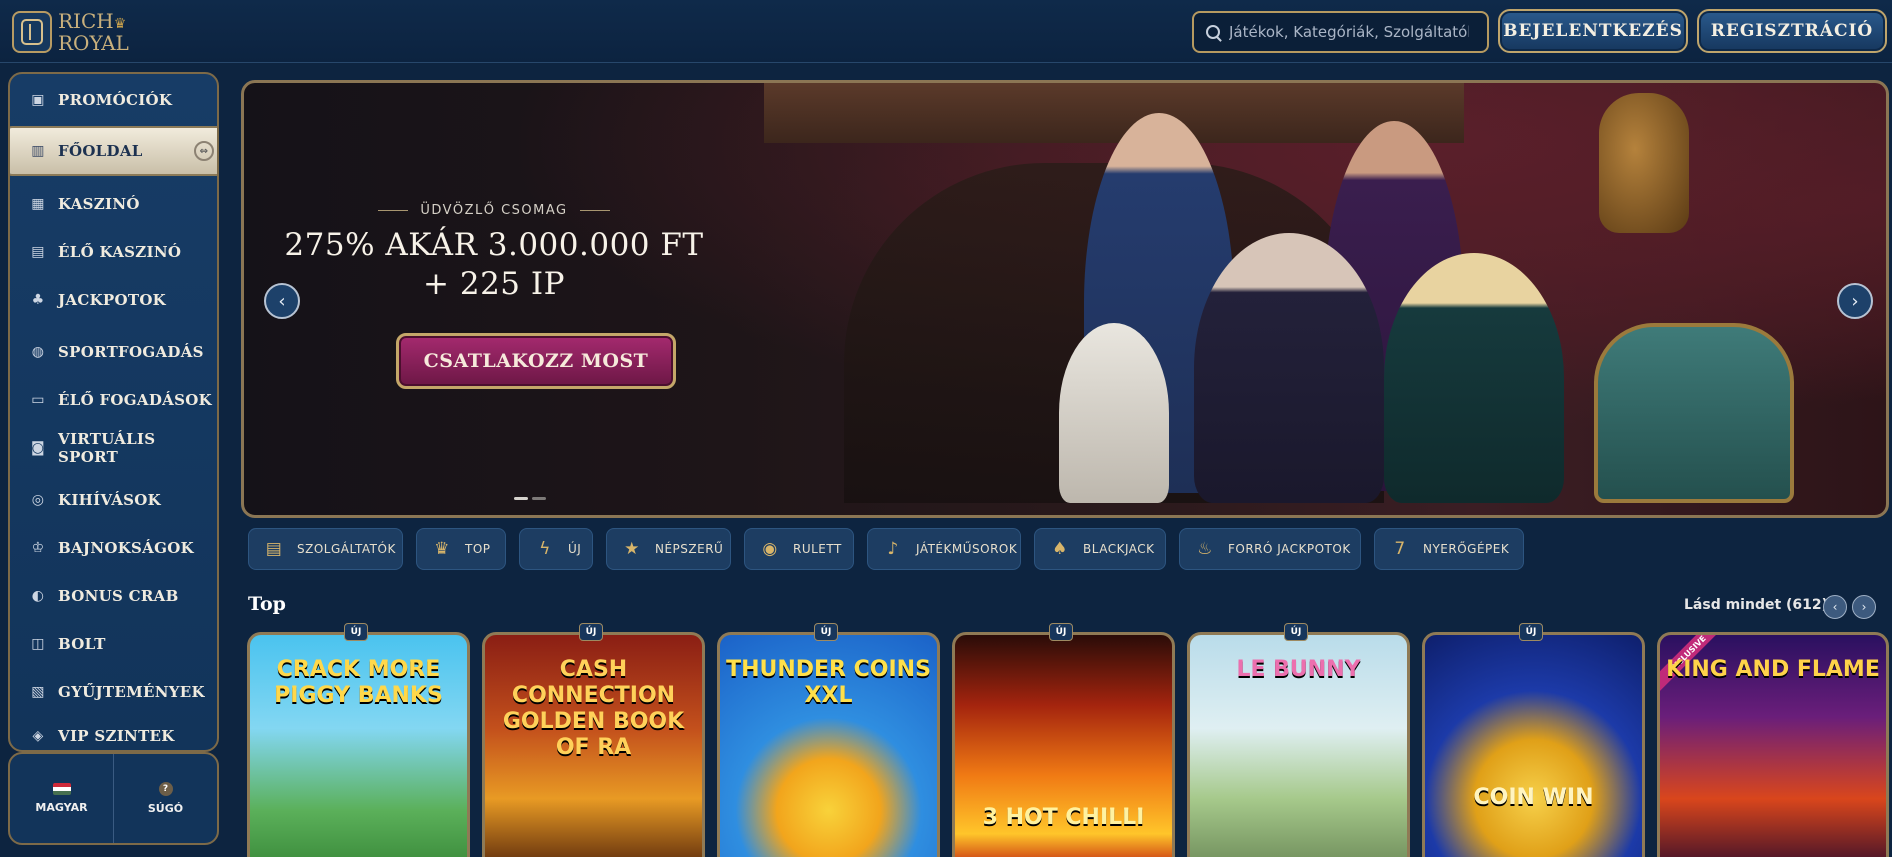 The image size is (1892, 857). Describe the element at coordinates (32, 32) in the screenshot. I see `logo-emblem-icon` at that location.